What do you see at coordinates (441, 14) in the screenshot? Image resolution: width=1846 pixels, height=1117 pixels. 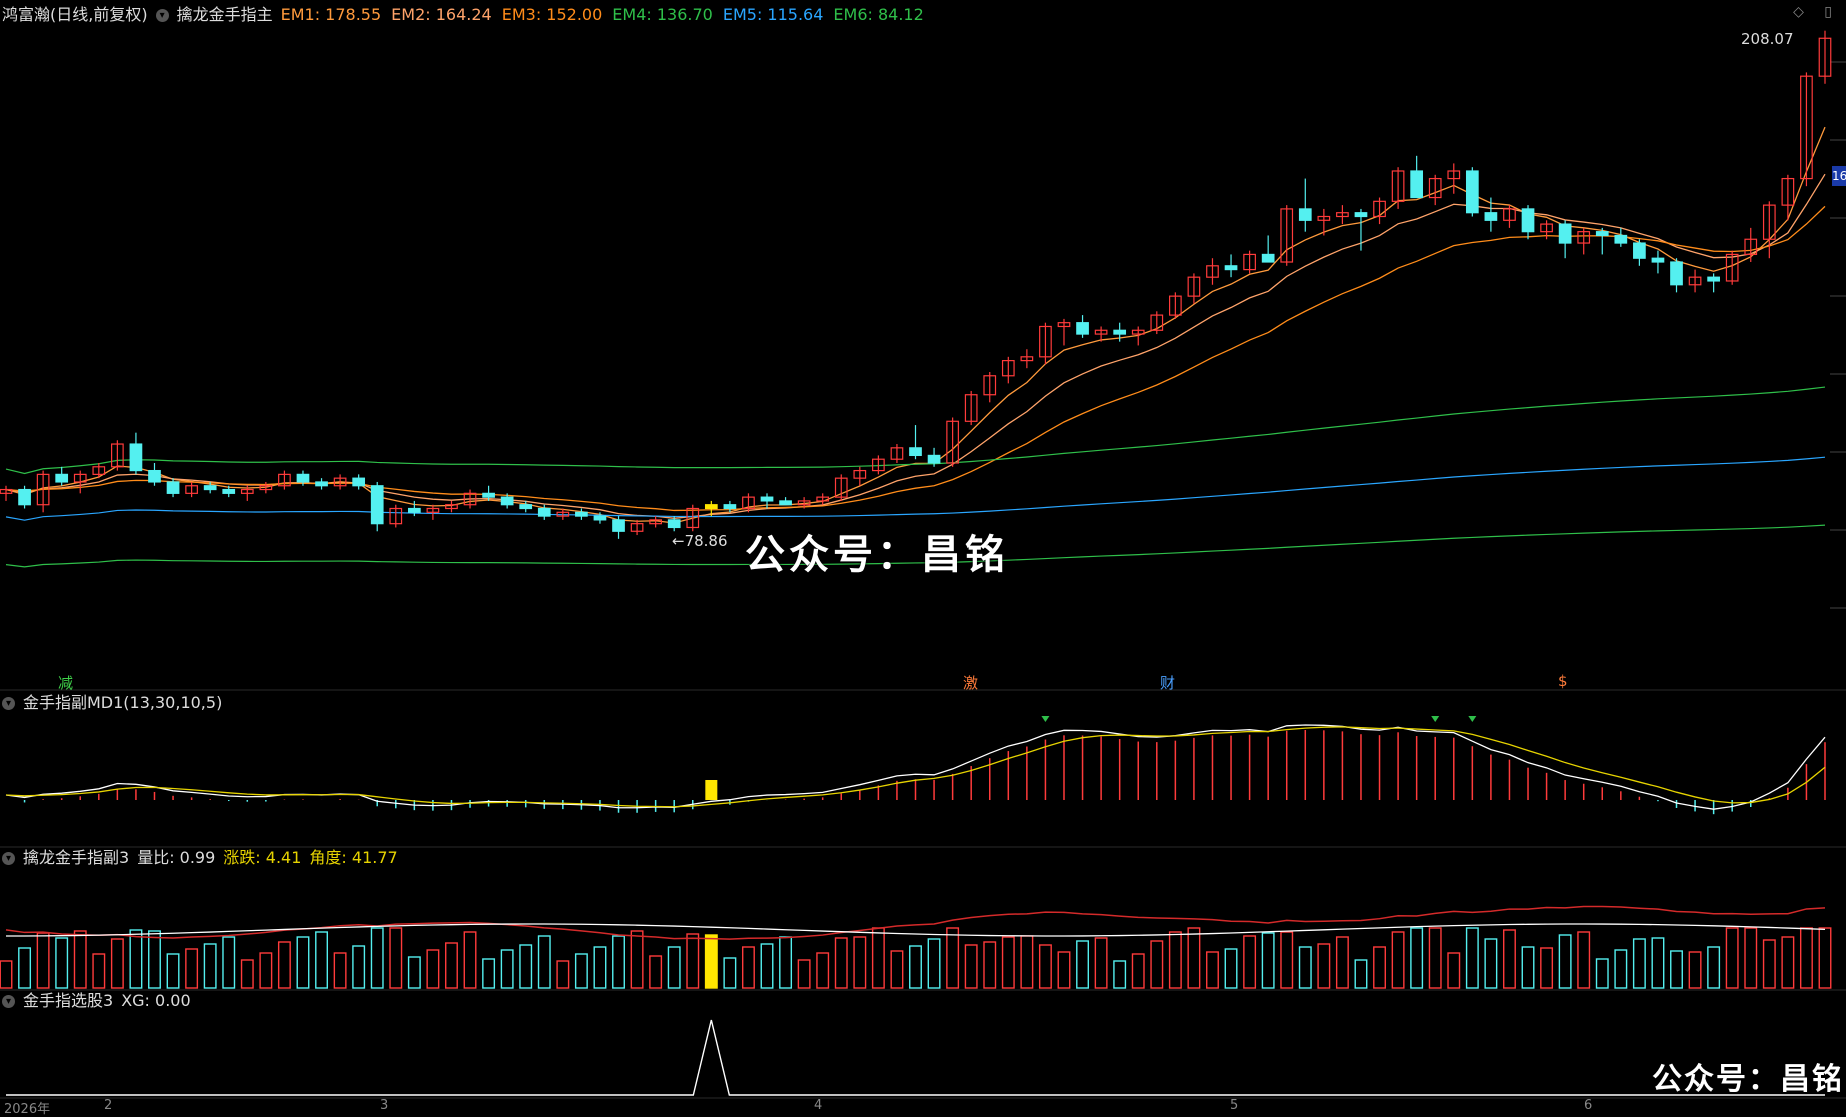 I see `em-value-2: EM2: 164.24` at bounding box center [441, 14].